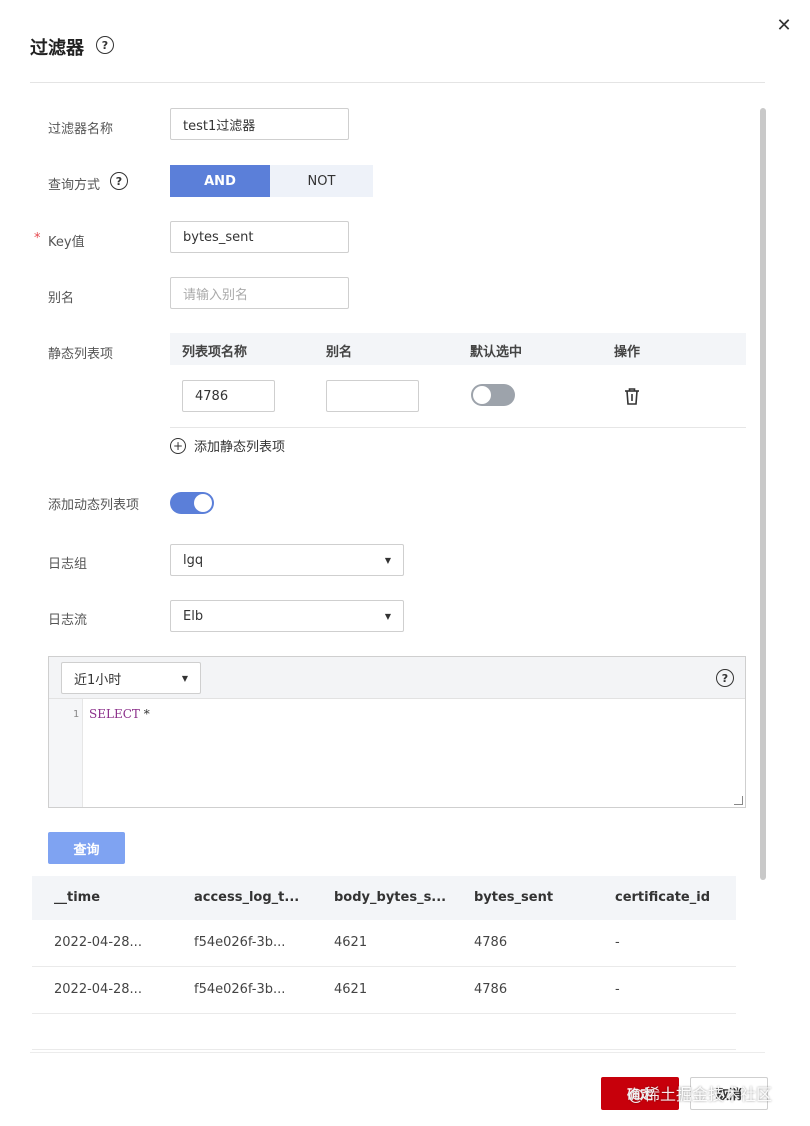 This screenshot has height=1126, width=810. I want to click on log-stream-value: Elb, so click(193, 616).